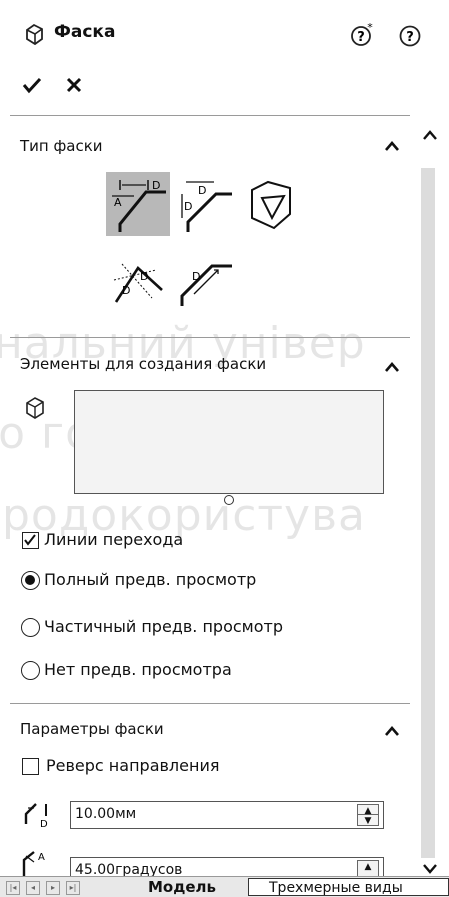  What do you see at coordinates (428, 513) in the screenshot?
I see `scroll-thumb` at bounding box center [428, 513].